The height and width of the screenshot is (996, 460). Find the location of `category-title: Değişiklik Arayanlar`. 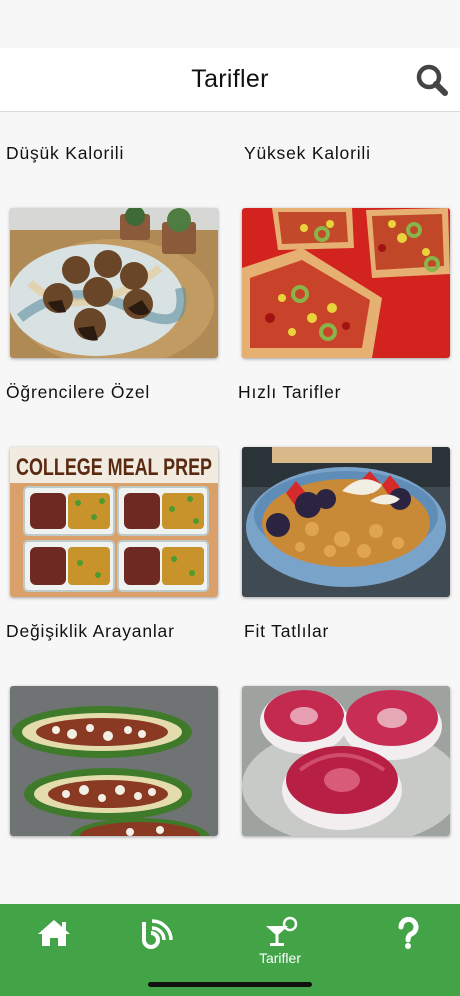

category-title: Değişiklik Arayanlar is located at coordinates (90, 631).